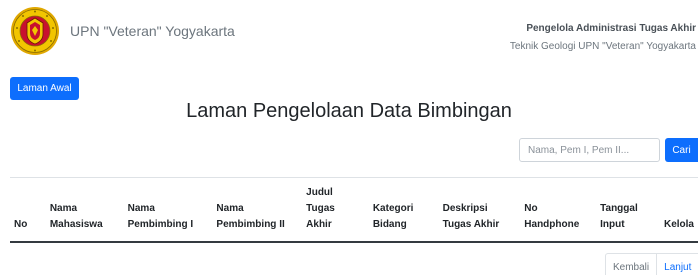 The width and height of the screenshot is (698, 275). What do you see at coordinates (552, 216) in the screenshot?
I see `column-header-phone: No Handphone` at bounding box center [552, 216].